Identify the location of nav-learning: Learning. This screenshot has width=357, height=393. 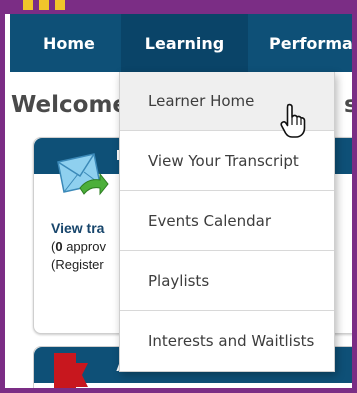
(184, 43).